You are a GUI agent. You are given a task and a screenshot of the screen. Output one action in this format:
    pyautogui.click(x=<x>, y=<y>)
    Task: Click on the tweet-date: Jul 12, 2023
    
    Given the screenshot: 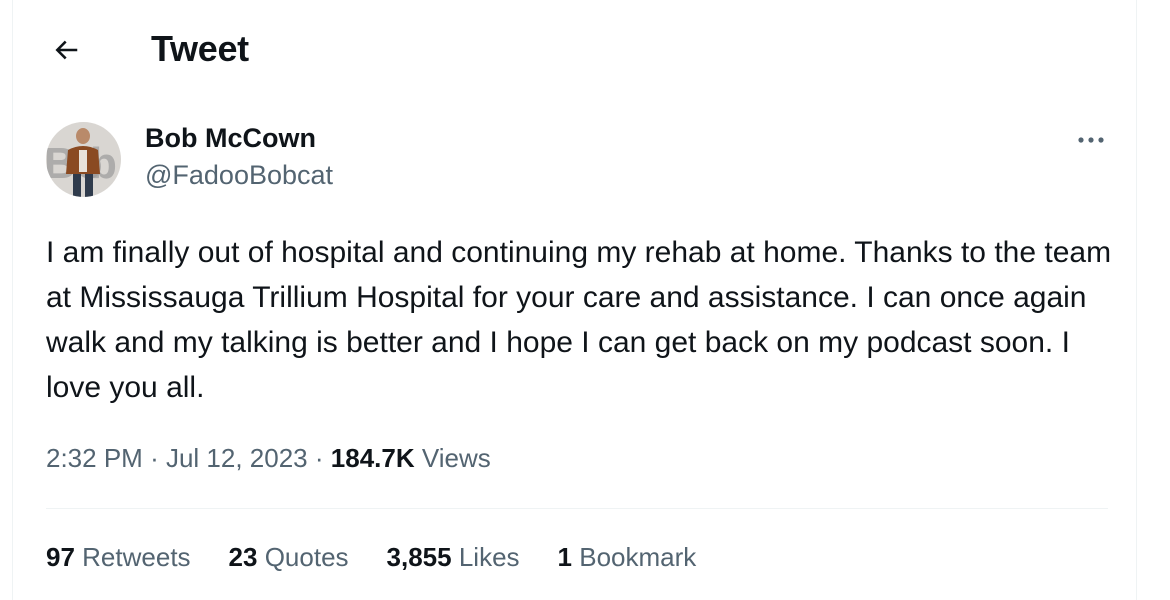 What is the action you would take?
    pyautogui.click(x=237, y=458)
    